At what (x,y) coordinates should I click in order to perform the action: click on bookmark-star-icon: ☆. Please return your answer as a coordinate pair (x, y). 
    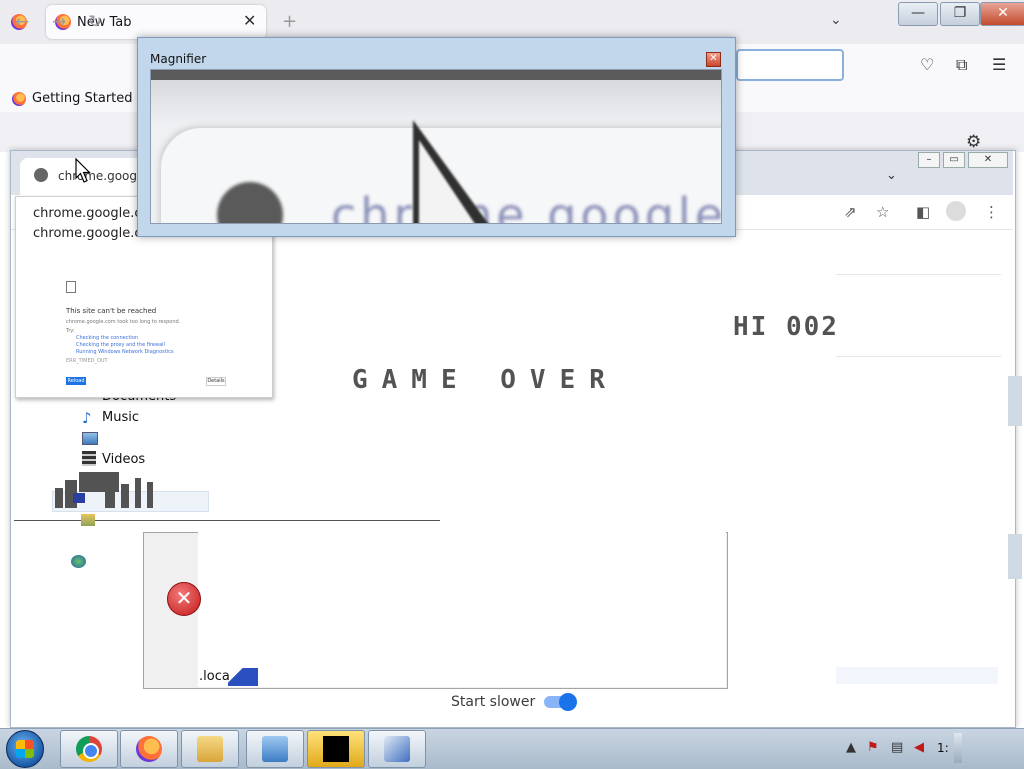
    Looking at the image, I should click on (882, 212).